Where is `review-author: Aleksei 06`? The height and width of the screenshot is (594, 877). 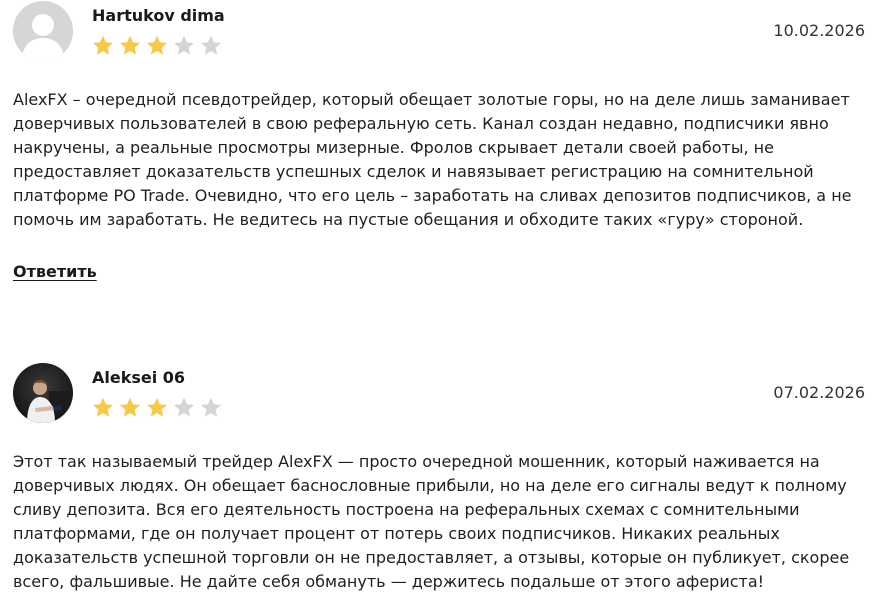 review-author: Aleksei 06 is located at coordinates (139, 377).